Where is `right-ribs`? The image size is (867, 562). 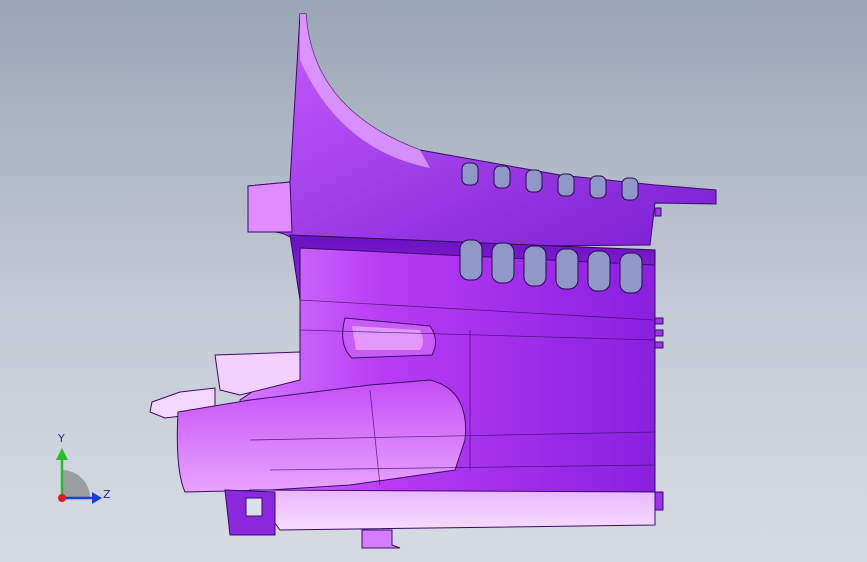 right-ribs is located at coordinates (659, 359).